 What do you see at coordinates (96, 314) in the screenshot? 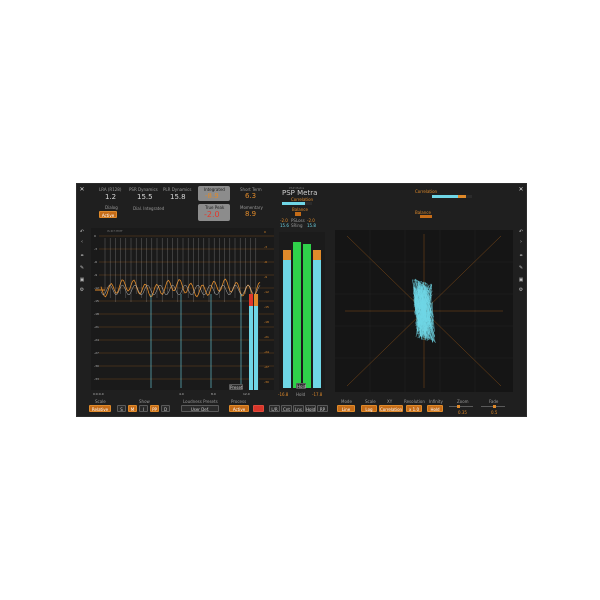
I see `graph-y-tick: -18` at bounding box center [96, 314].